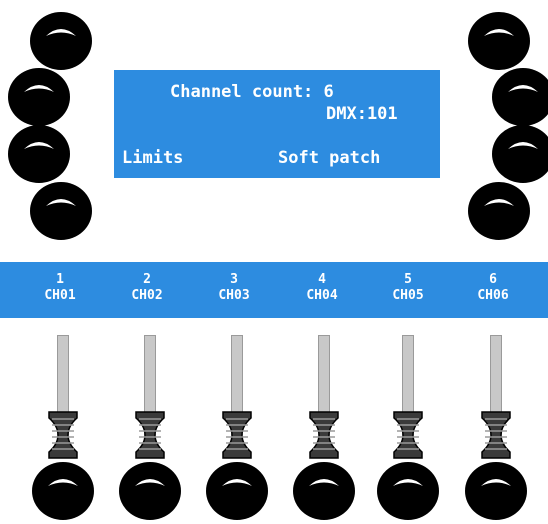 The height and width of the screenshot is (524, 548). I want to click on channel-count-text: Channel count: 6, so click(252, 92).